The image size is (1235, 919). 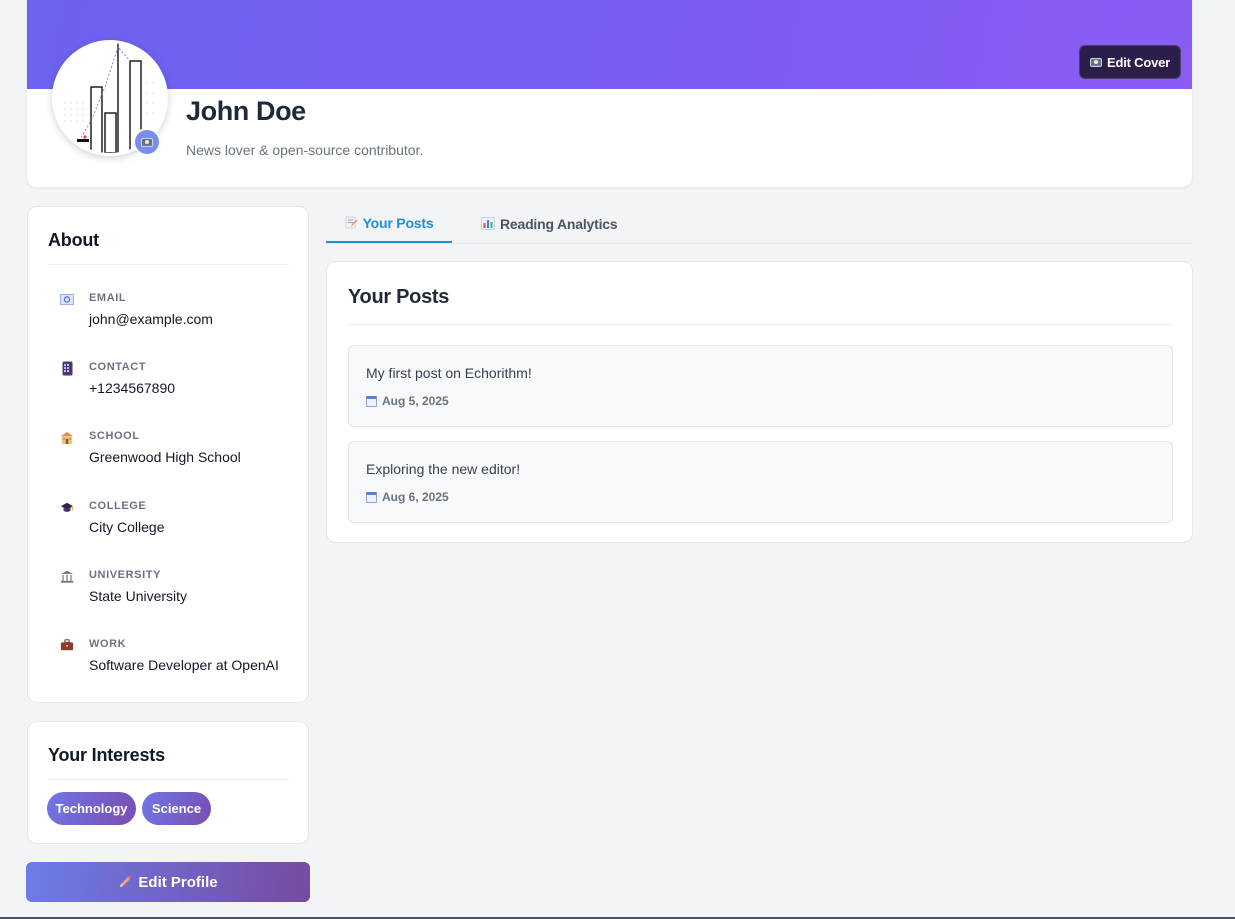 I want to click on interest-tag: Technology, so click(x=91, y=808).